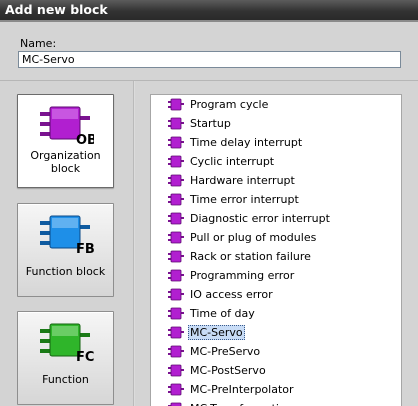 The height and width of the screenshot is (406, 418). What do you see at coordinates (209, 10) in the screenshot?
I see `dialog-title: Add new block` at bounding box center [209, 10].